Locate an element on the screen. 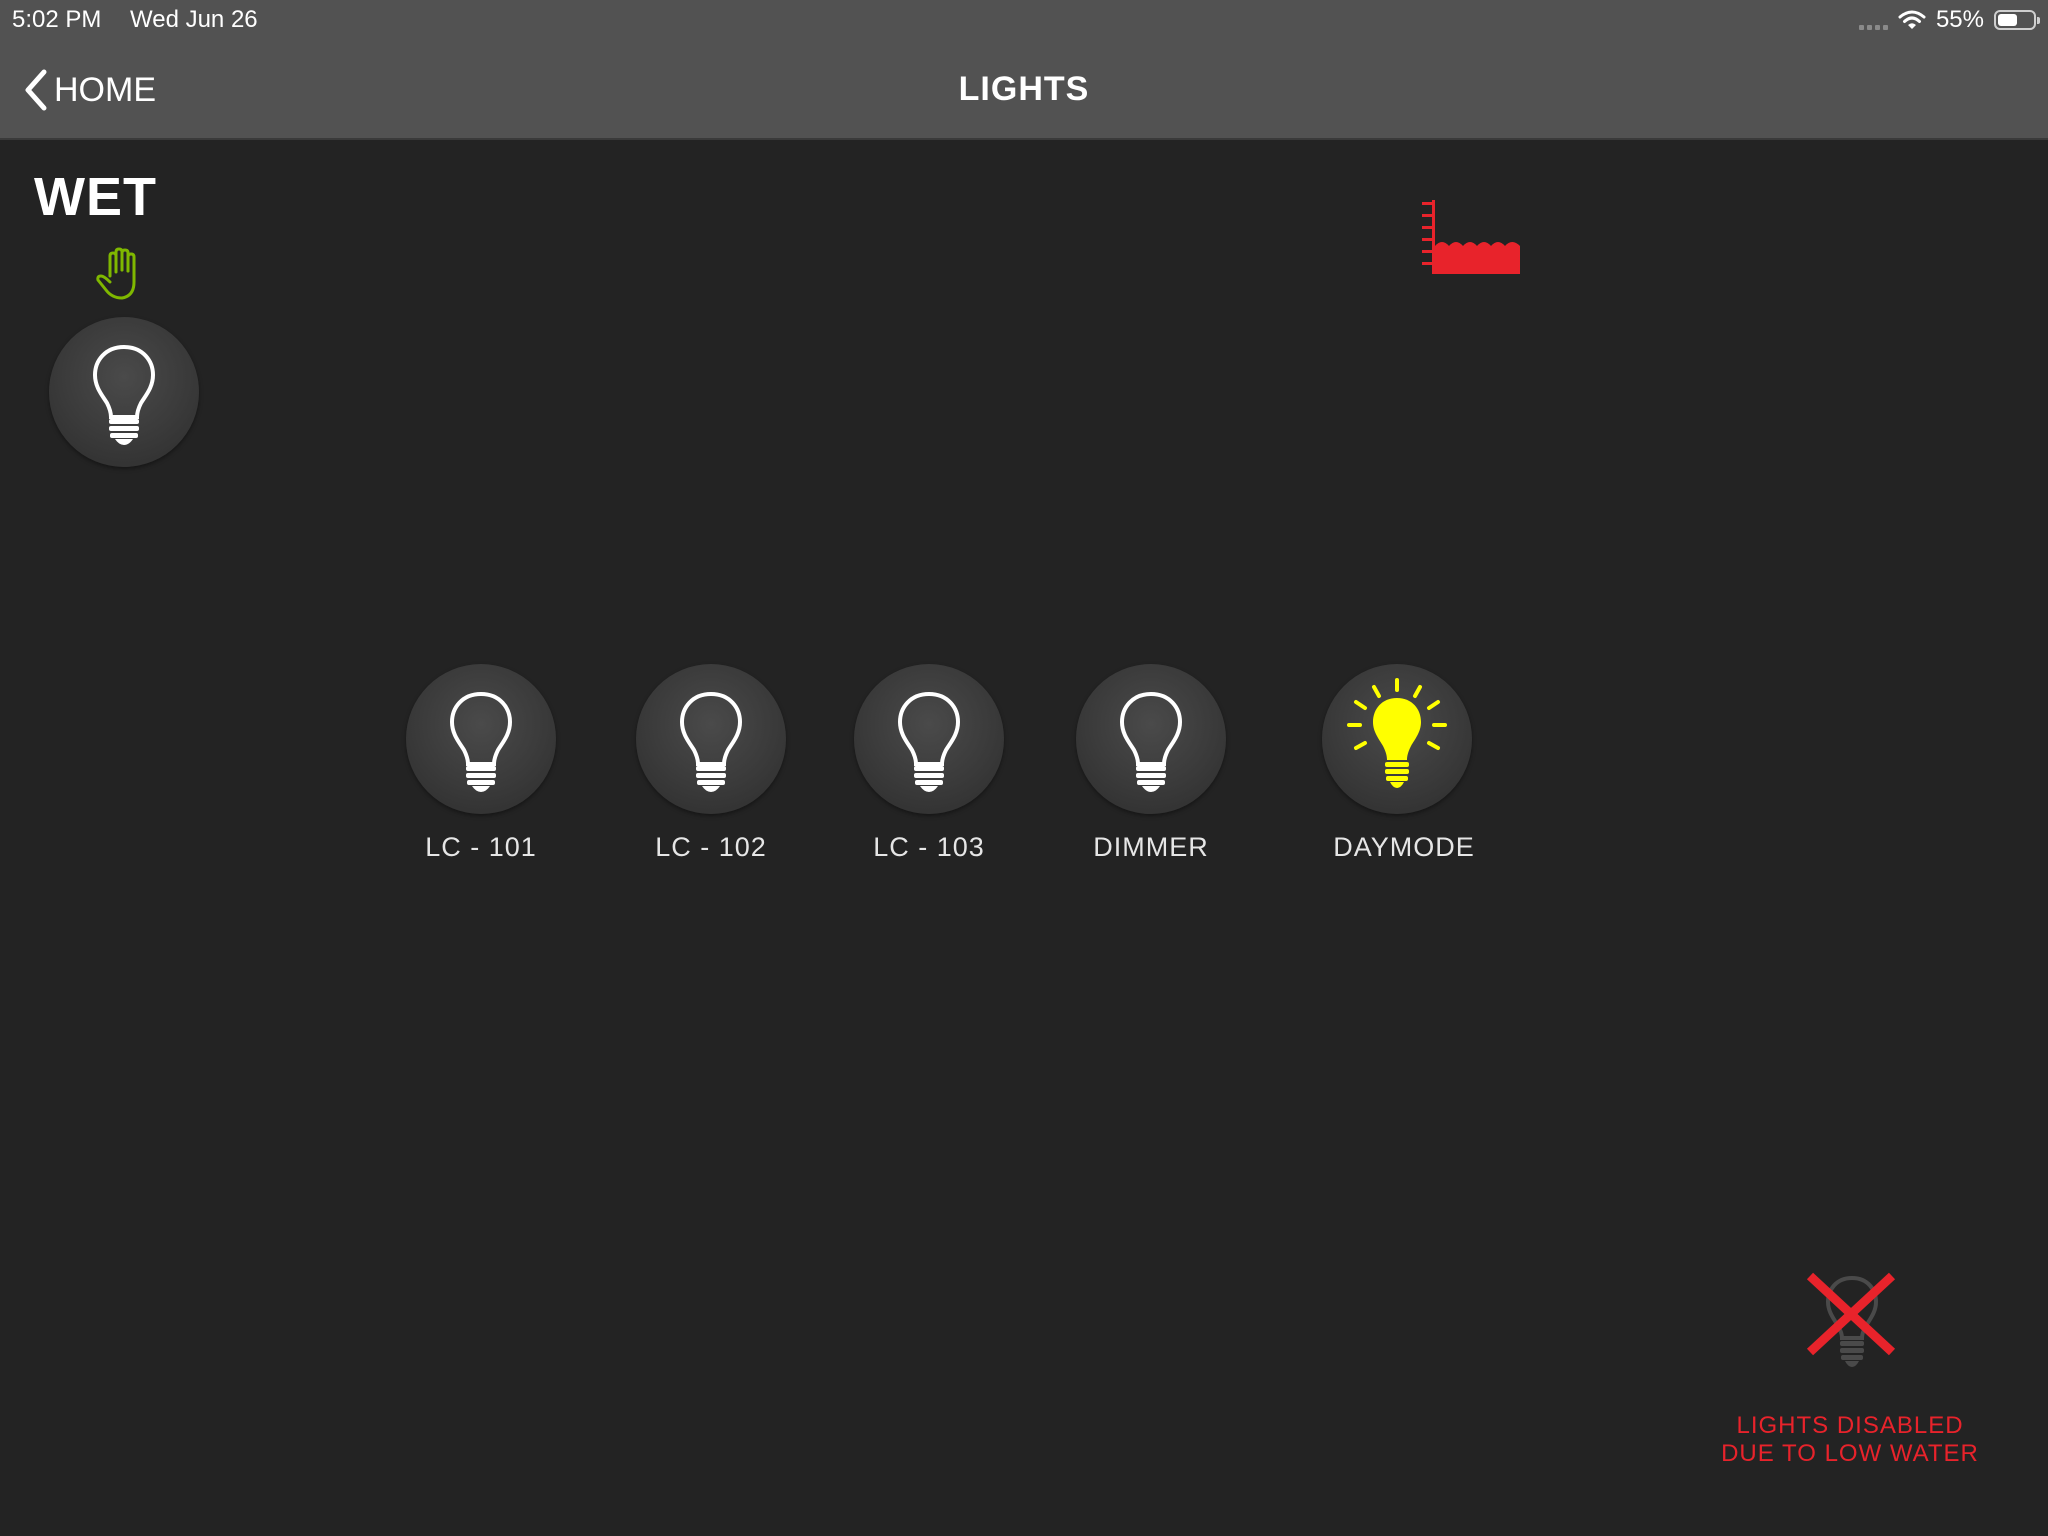 Image resolution: width=2048 pixels, height=1536 pixels. battery-icon is located at coordinates (2017, 20).